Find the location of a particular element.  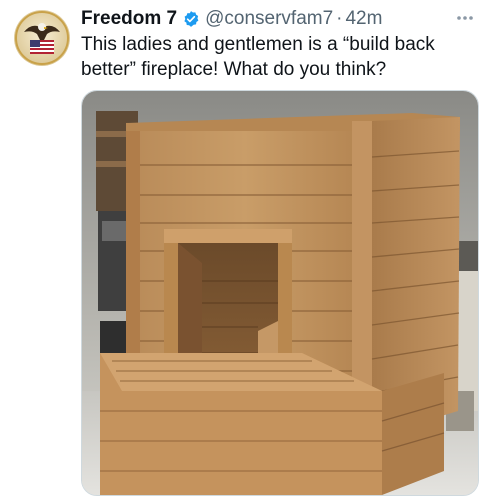

author-name: Freedom 7 is located at coordinates (129, 19).